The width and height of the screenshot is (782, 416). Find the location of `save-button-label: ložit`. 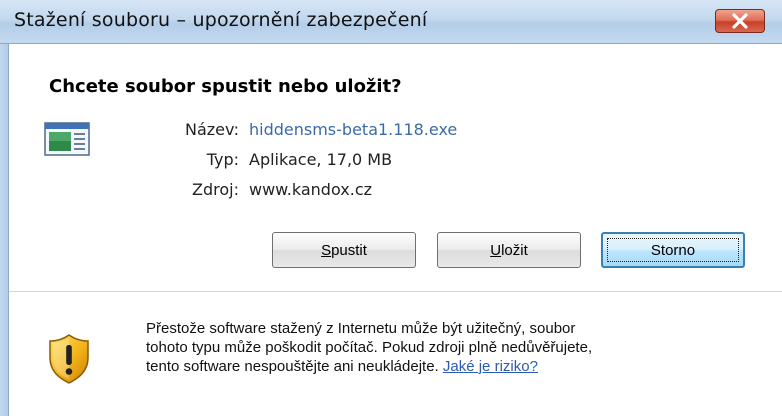

save-button-label: ložit is located at coordinates (514, 250).